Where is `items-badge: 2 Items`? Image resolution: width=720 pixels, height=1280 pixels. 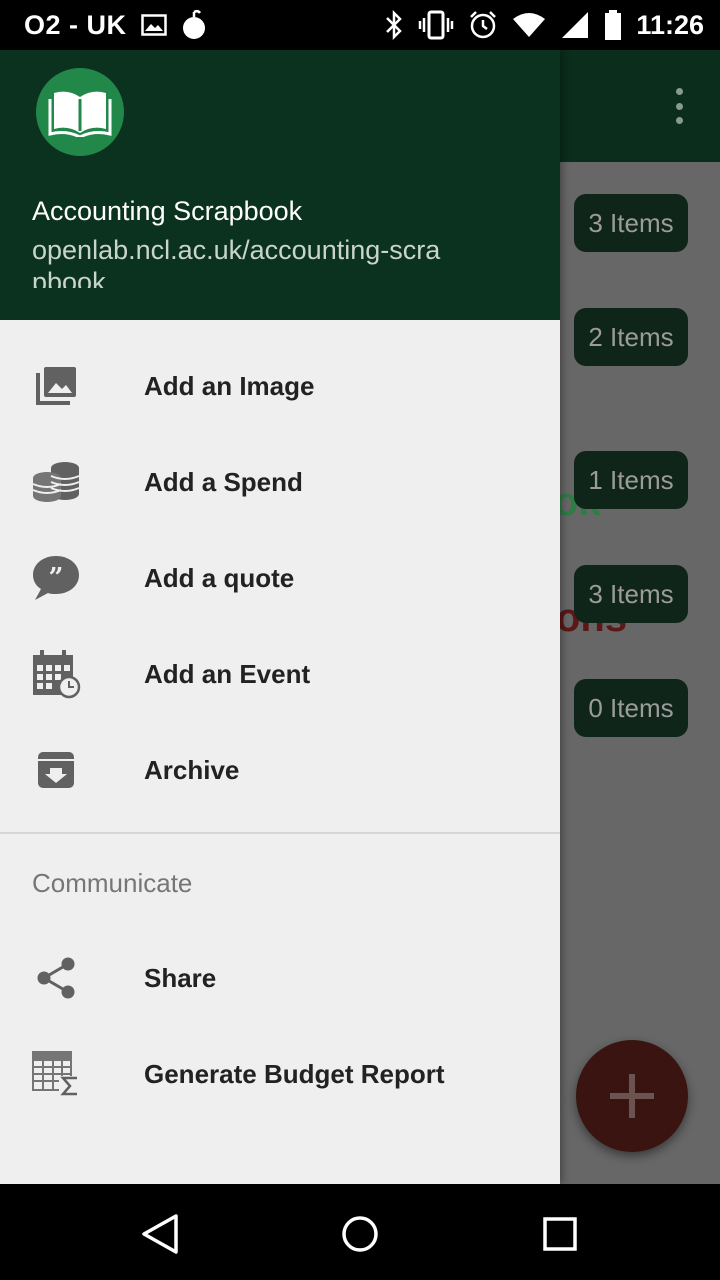
items-badge: 2 Items is located at coordinates (631, 337).